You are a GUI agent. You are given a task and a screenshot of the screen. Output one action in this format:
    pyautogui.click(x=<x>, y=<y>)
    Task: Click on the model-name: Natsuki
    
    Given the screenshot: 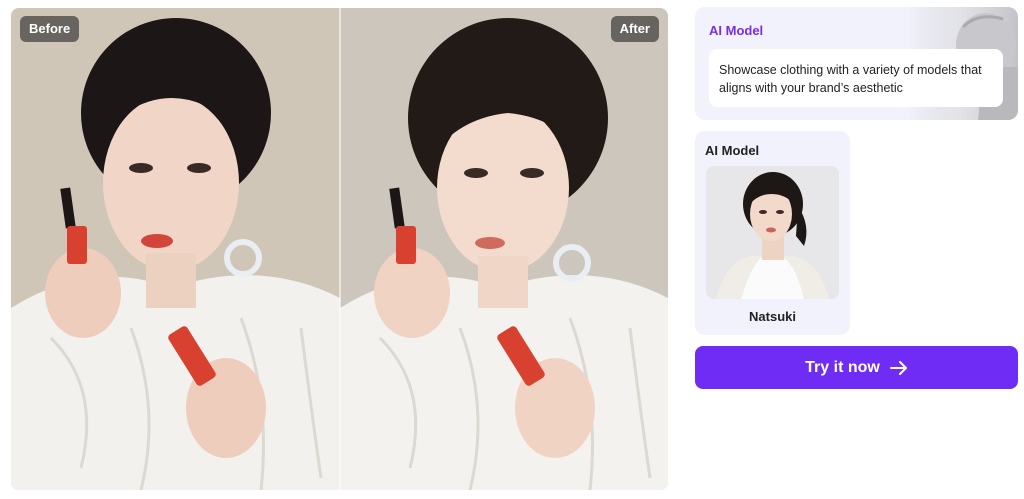 What is the action you would take?
    pyautogui.click(x=772, y=316)
    